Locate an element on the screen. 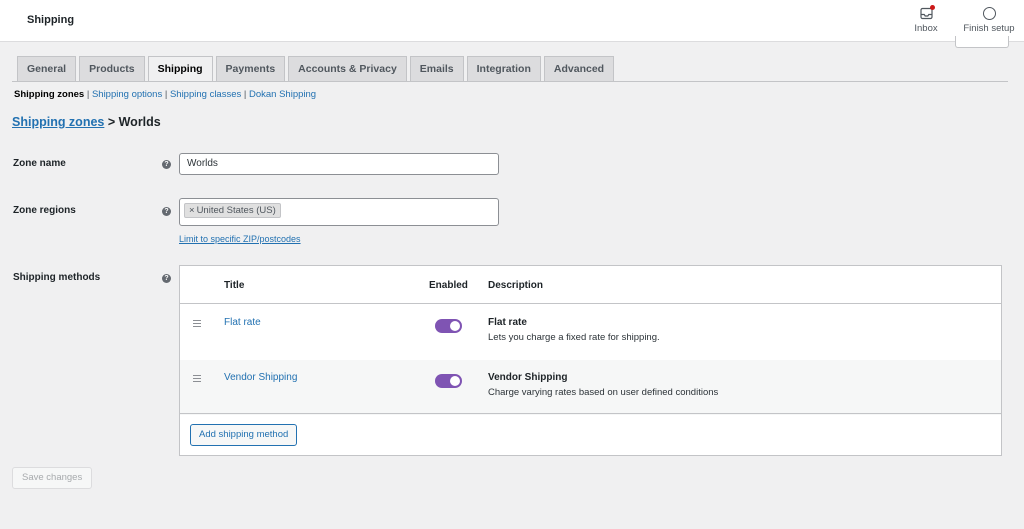 The image size is (1024, 529). help-tab-button is located at coordinates (982, 42).